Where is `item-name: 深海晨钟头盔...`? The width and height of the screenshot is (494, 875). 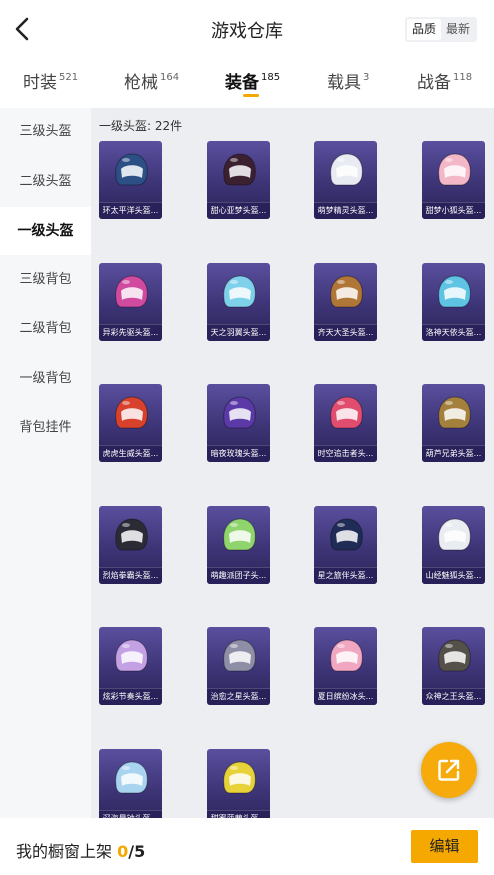
item-name: 深海晨钟头盔... is located at coordinates (130, 813).